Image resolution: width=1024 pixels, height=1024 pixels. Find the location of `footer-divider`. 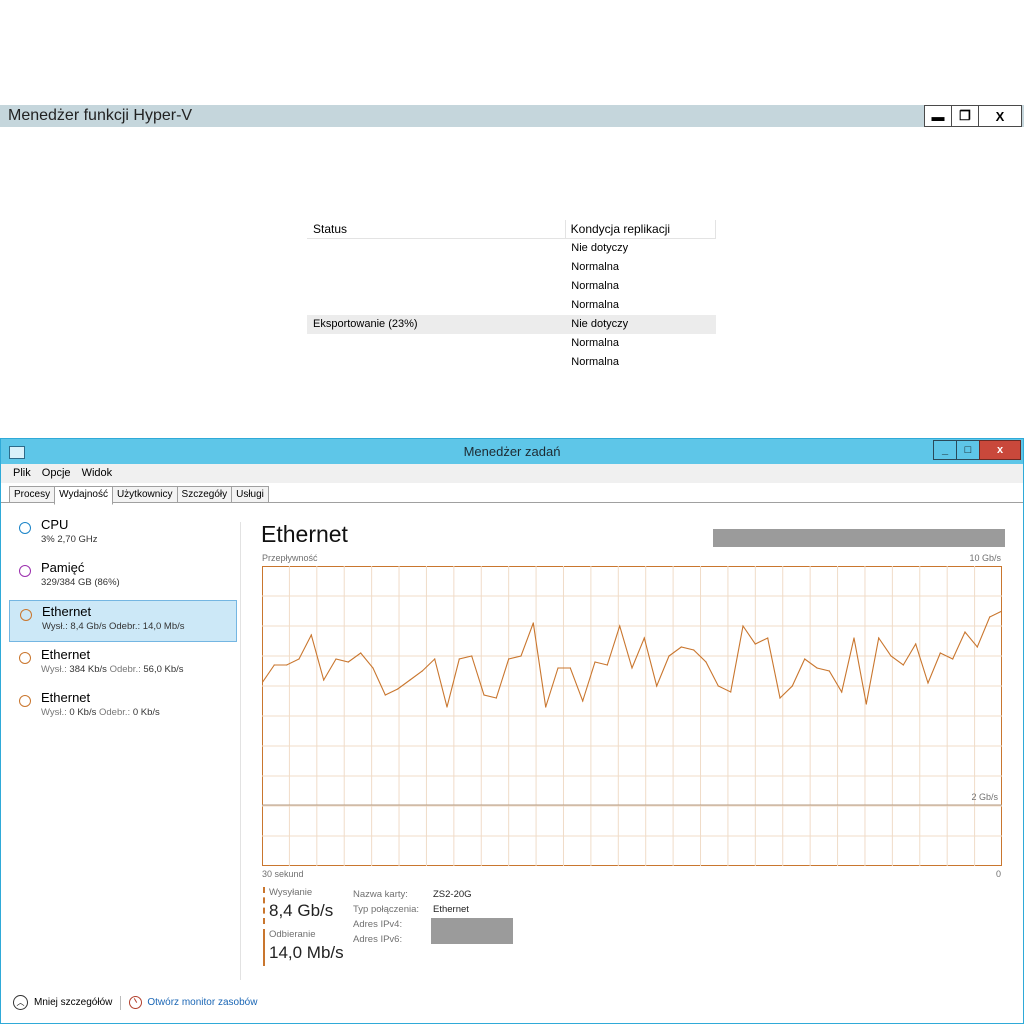

footer-divider is located at coordinates (121, 1002).